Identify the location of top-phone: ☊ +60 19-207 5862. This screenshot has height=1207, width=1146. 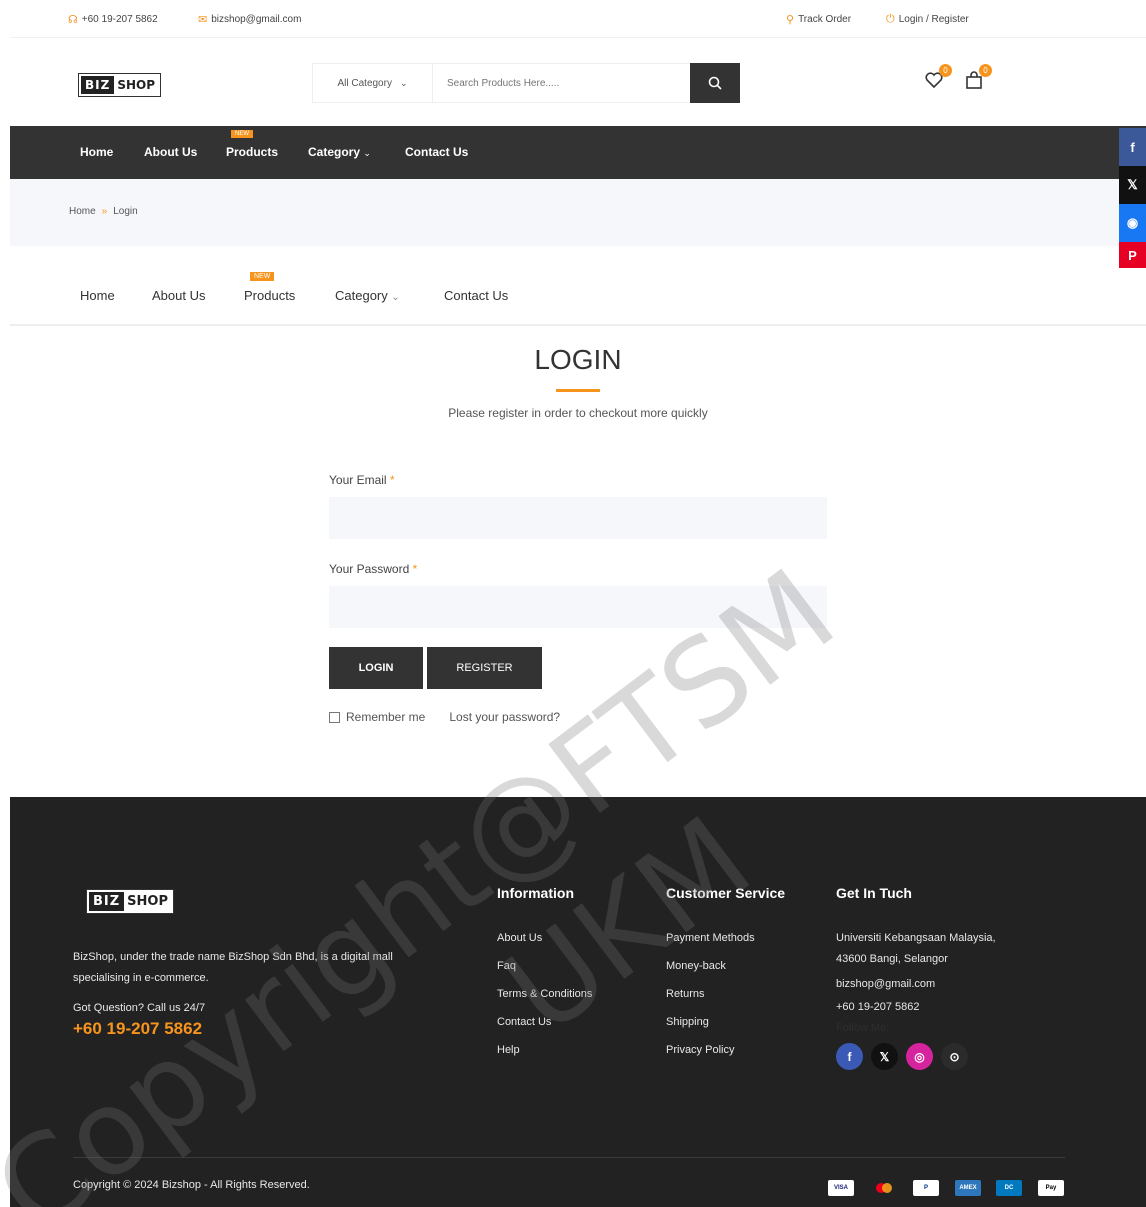
(113, 19).